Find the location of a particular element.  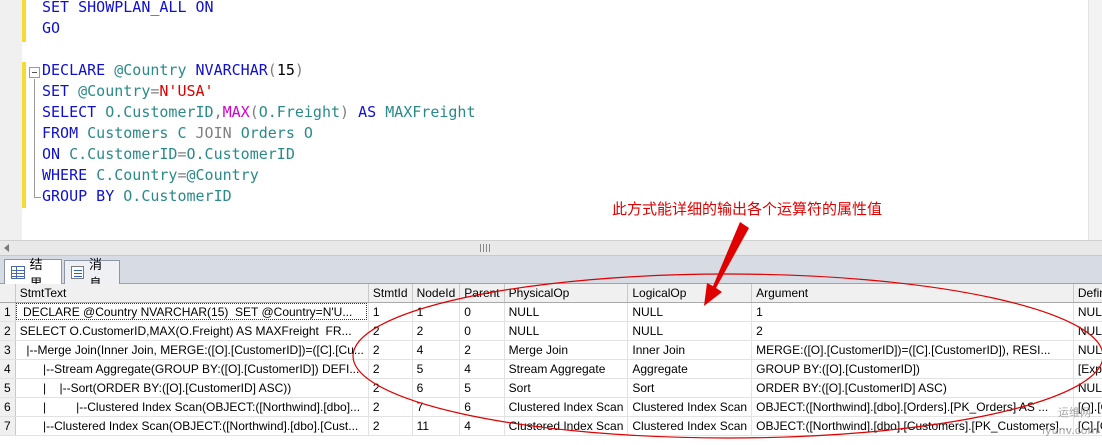

code-line: DECLARE @Country NVARCHAR(15) is located at coordinates (173, 70).